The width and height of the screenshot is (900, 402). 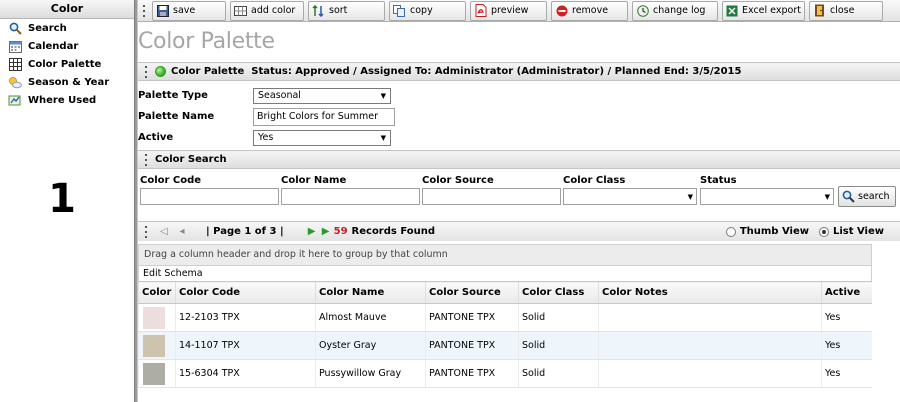 What do you see at coordinates (62, 100) in the screenshot?
I see `sidebar-item-label: Where Used` at bounding box center [62, 100].